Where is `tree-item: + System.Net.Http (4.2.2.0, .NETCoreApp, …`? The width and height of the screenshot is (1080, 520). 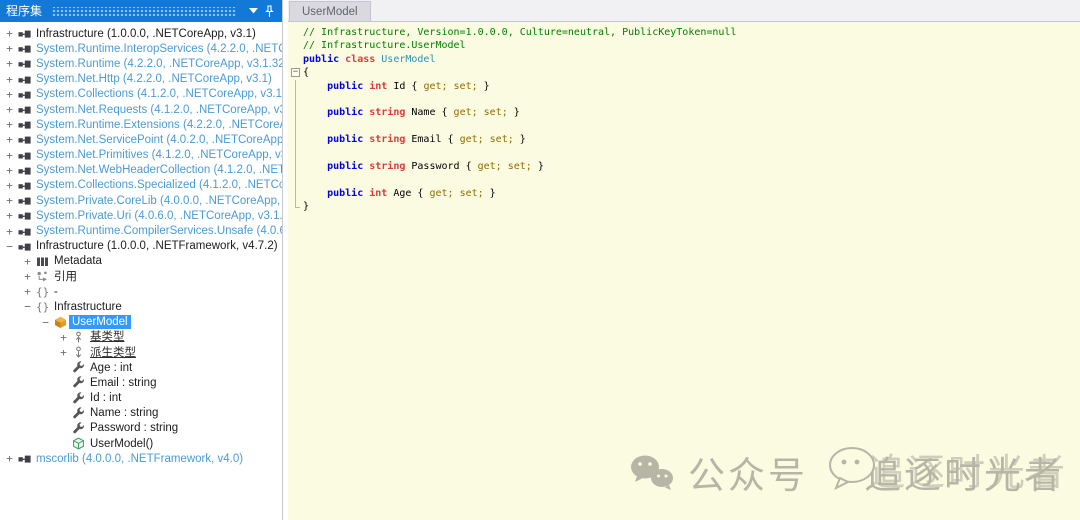
tree-item: + System.Net.Http (4.2.2.0, .NETCoreApp, … is located at coordinates (141, 79).